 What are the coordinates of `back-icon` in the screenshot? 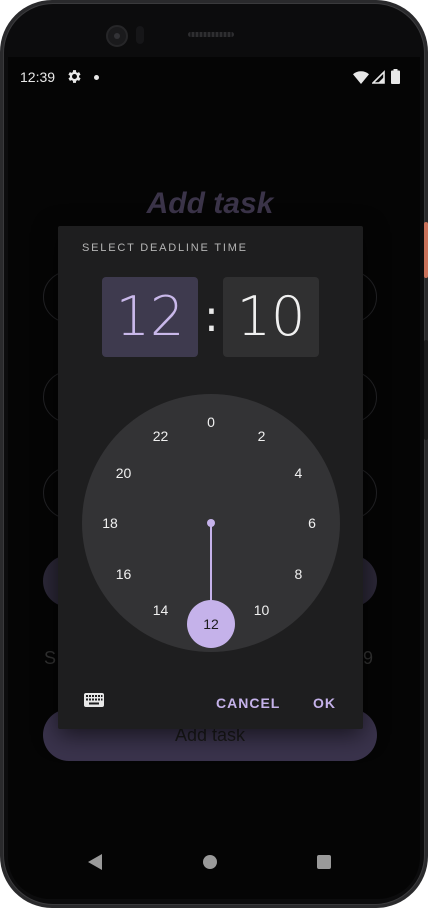 It's located at (95, 862).